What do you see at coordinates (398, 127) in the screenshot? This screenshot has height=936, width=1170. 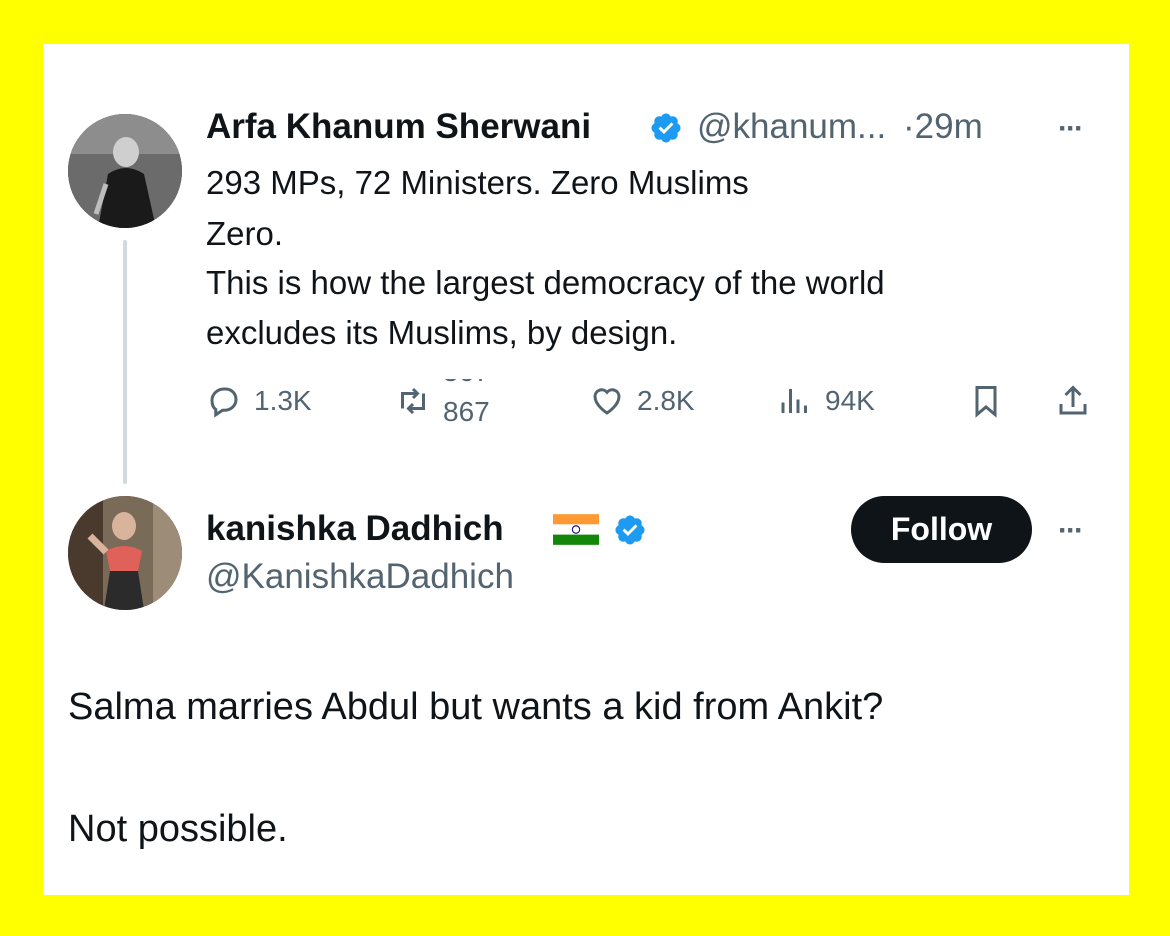 I see `author-name: Arfa Khanum Sherwani` at bounding box center [398, 127].